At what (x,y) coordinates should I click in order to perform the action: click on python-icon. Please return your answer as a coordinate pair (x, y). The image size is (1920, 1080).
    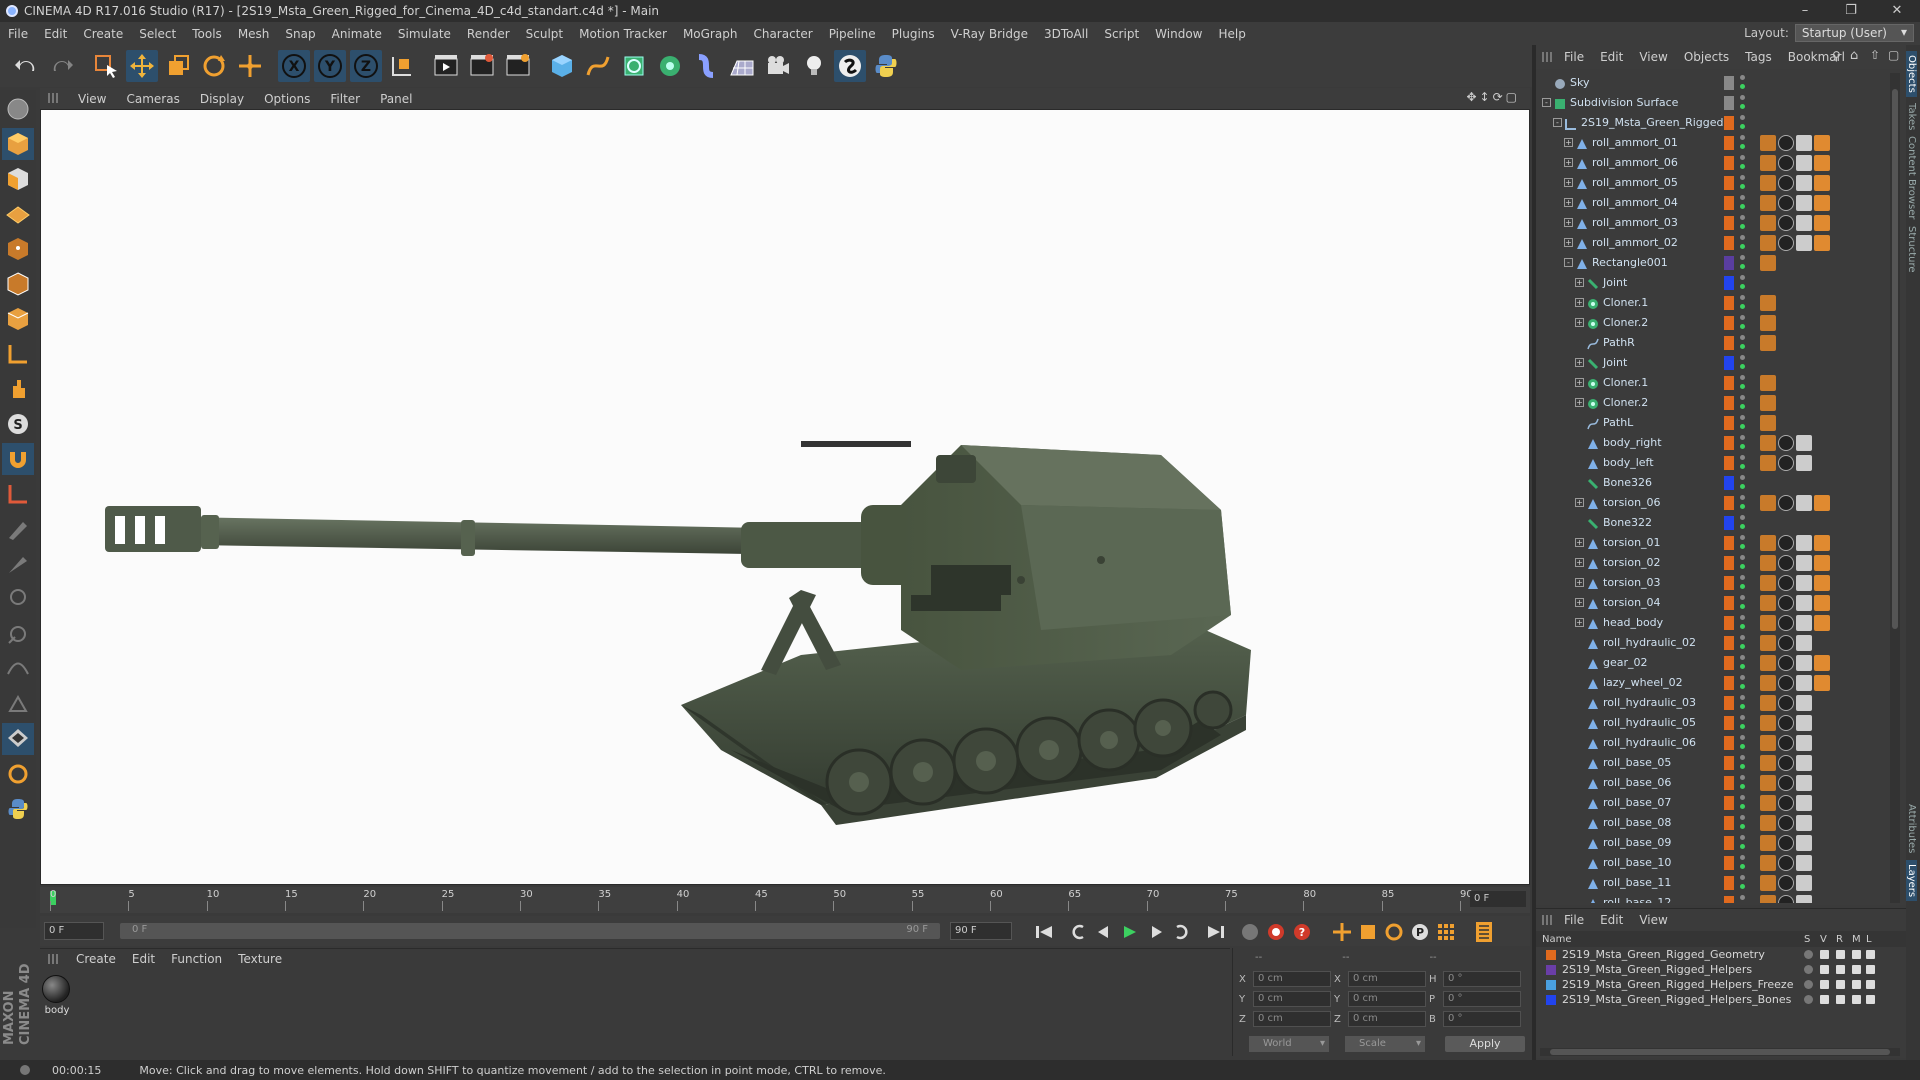
    Looking at the image, I should click on (886, 66).